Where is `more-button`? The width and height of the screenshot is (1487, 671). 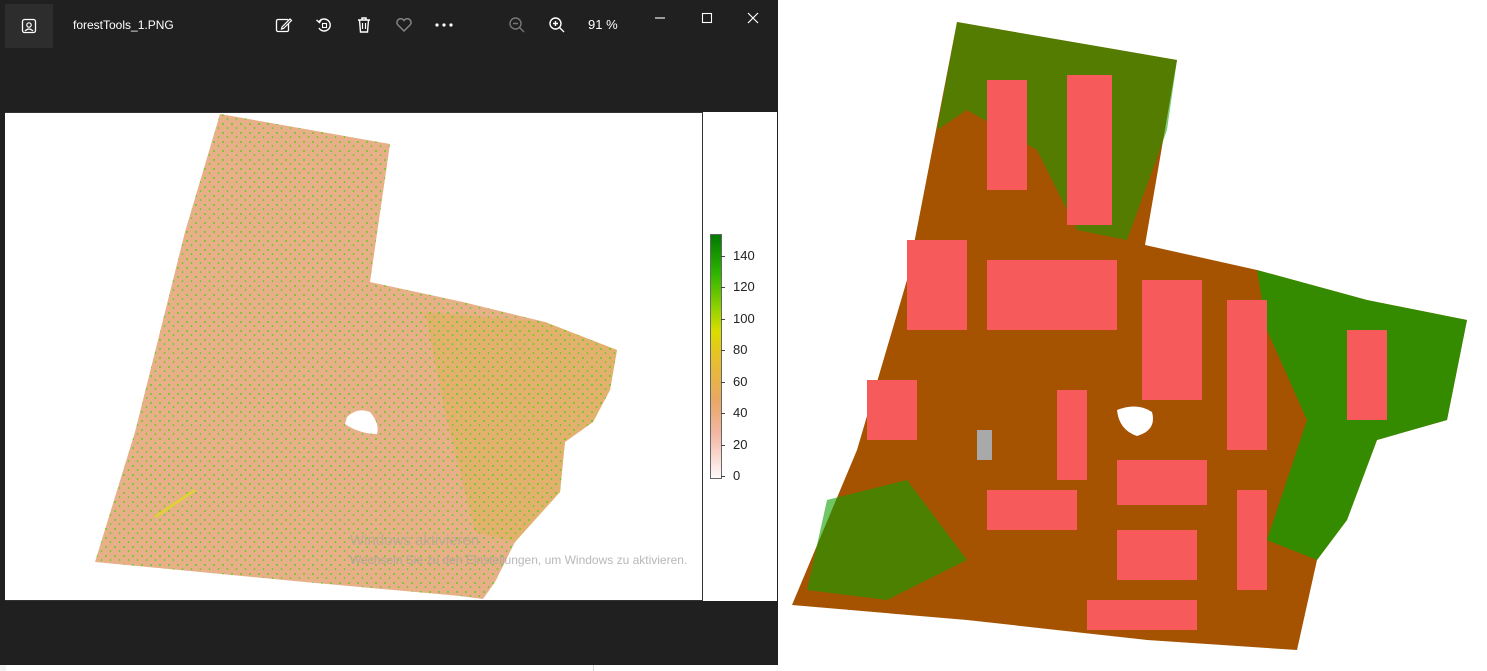 more-button is located at coordinates (444, 25).